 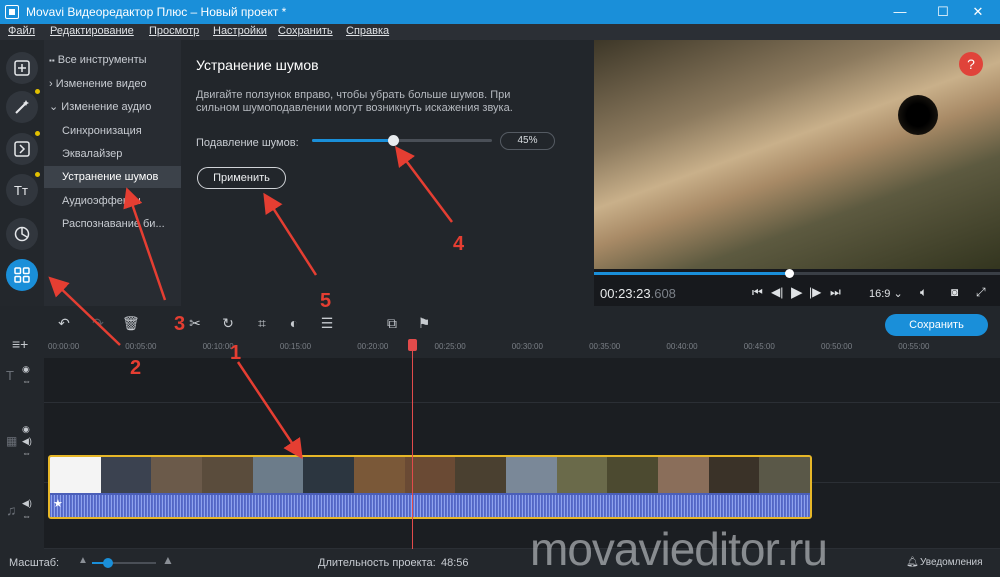 What do you see at coordinates (195, 323) in the screenshot?
I see `cut-icon: ✂` at bounding box center [195, 323].